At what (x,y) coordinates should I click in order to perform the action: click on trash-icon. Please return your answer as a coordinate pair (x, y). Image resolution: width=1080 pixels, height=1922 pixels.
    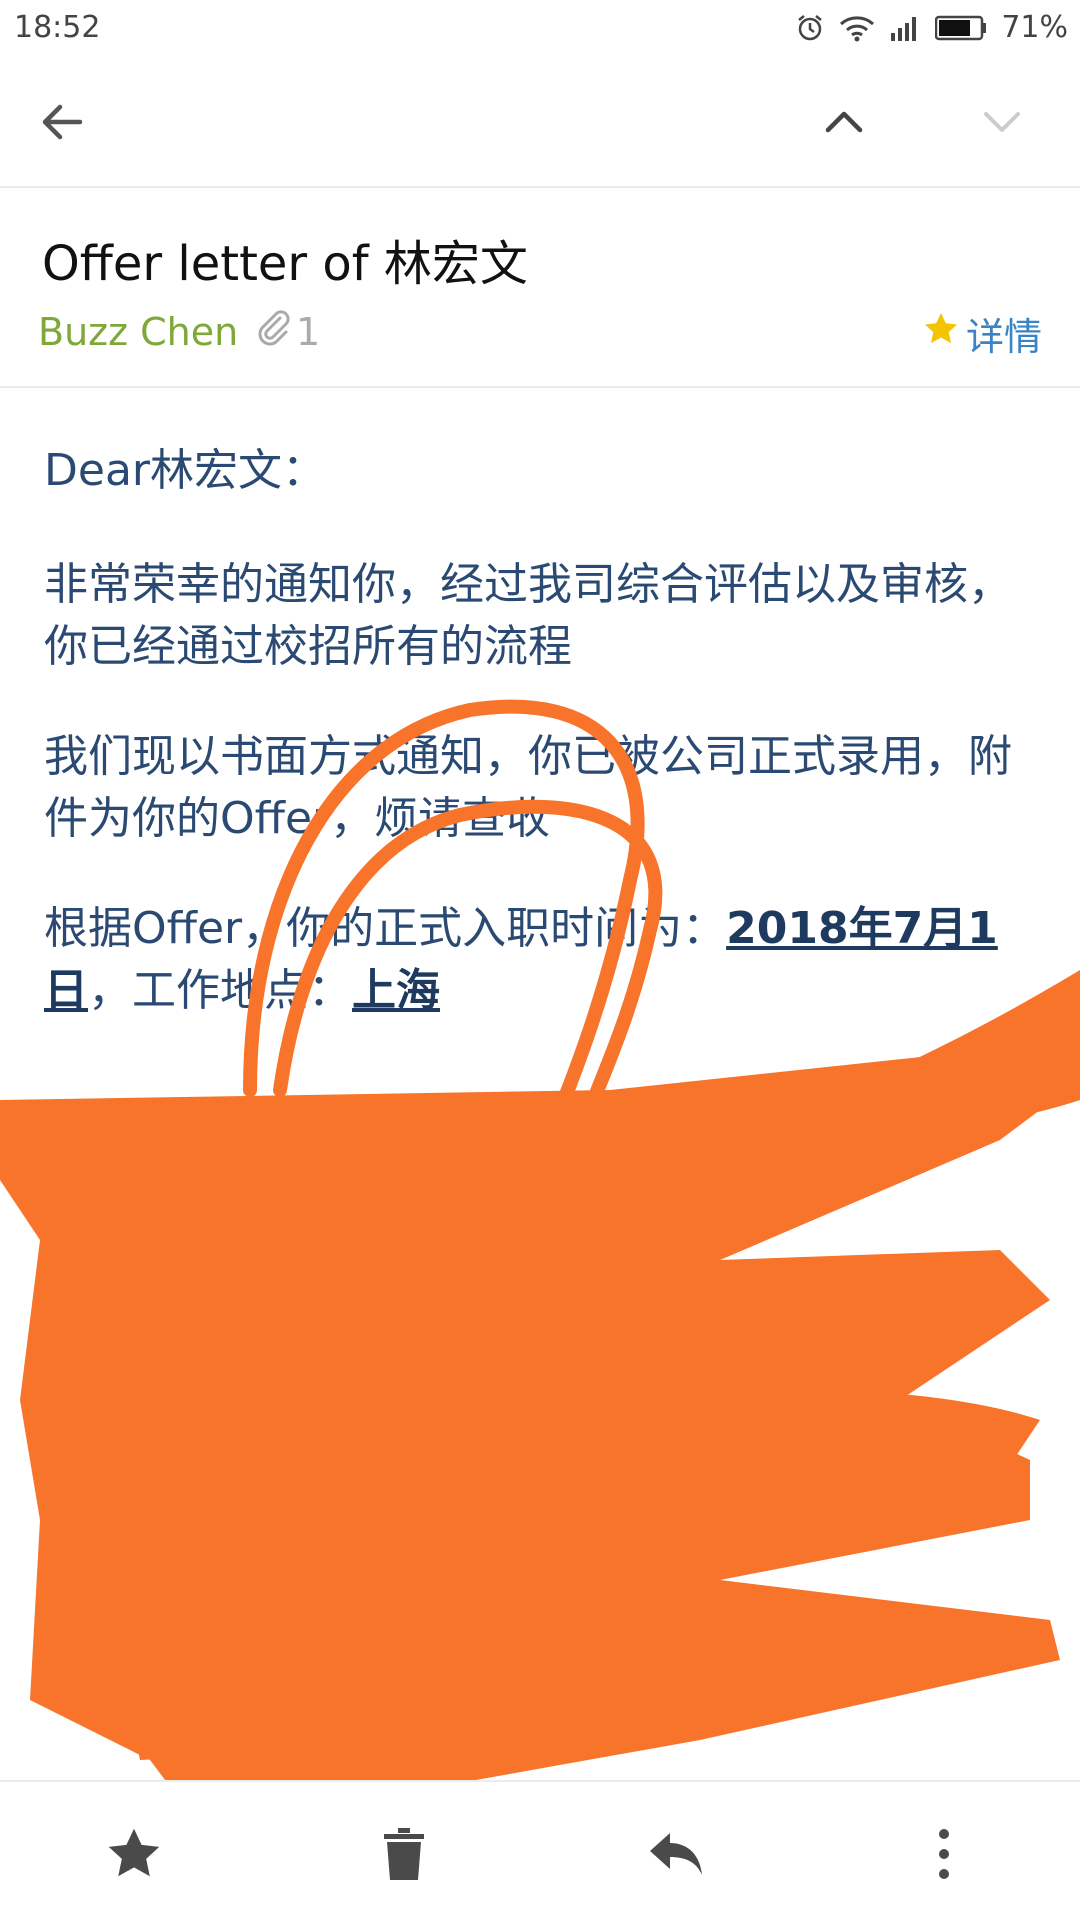
    Looking at the image, I should click on (404, 1854).